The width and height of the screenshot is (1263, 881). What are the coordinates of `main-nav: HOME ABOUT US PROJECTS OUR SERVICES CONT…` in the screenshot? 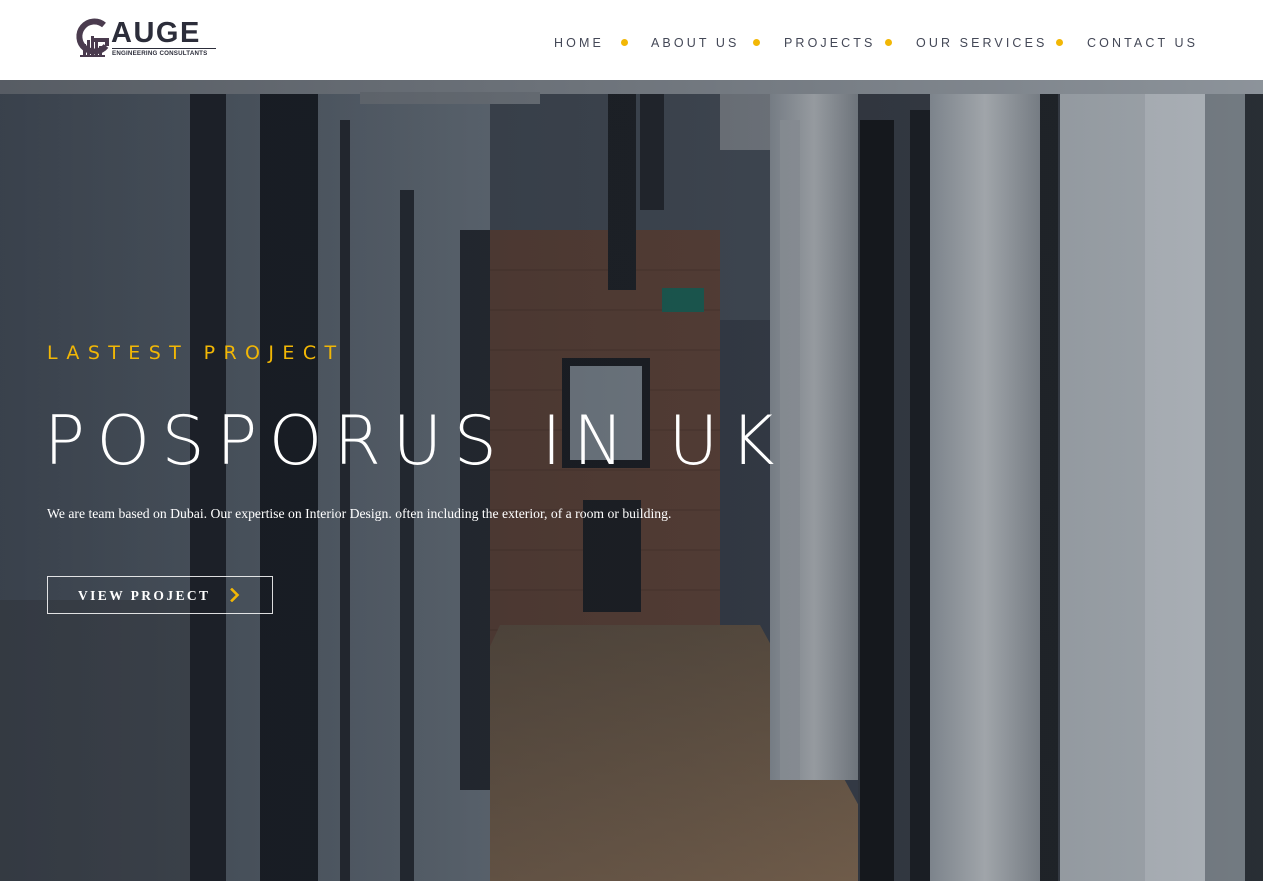 It's located at (631, 43).